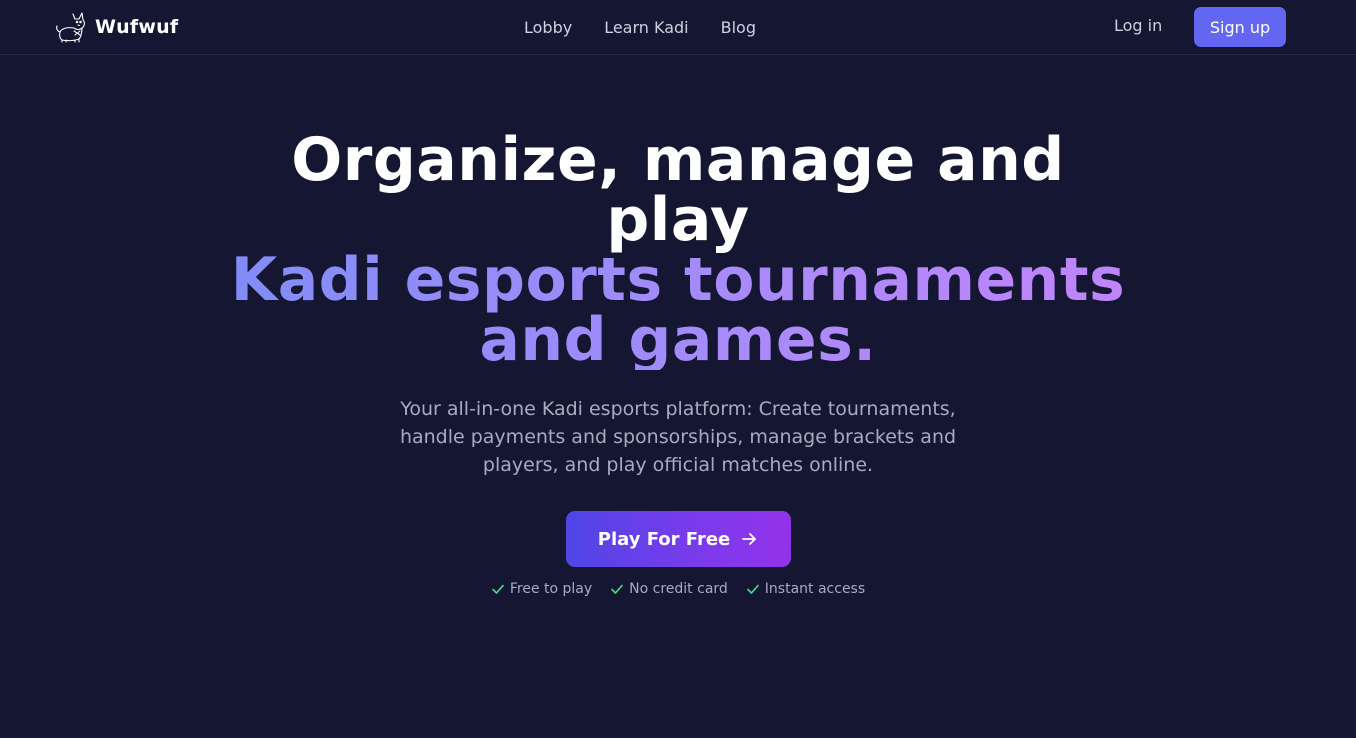  Describe the element at coordinates (749, 539) in the screenshot. I see `arrow-right-icon` at that location.